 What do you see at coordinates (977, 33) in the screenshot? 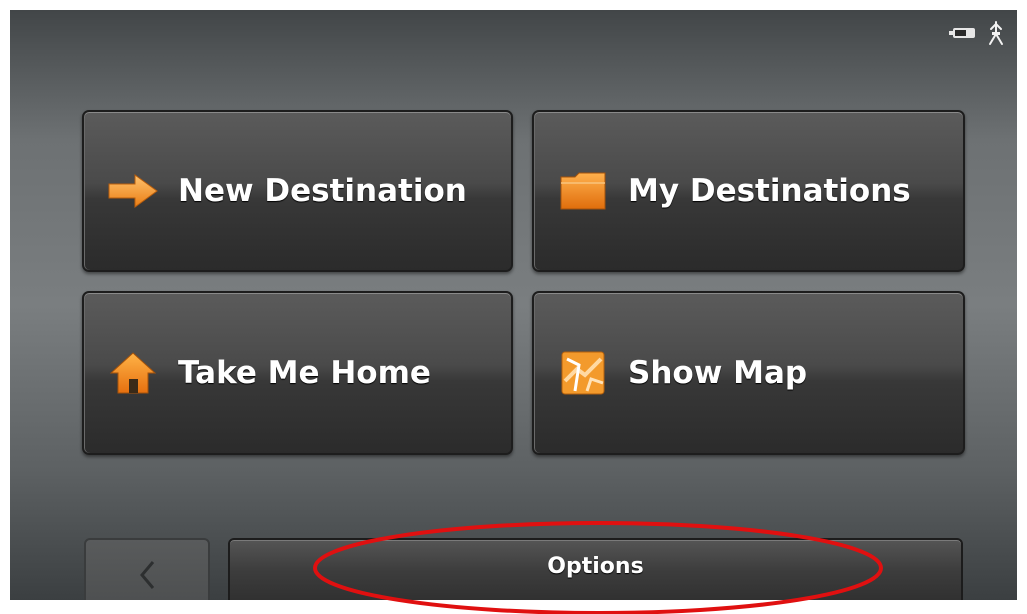
I see `status-bar` at bounding box center [977, 33].